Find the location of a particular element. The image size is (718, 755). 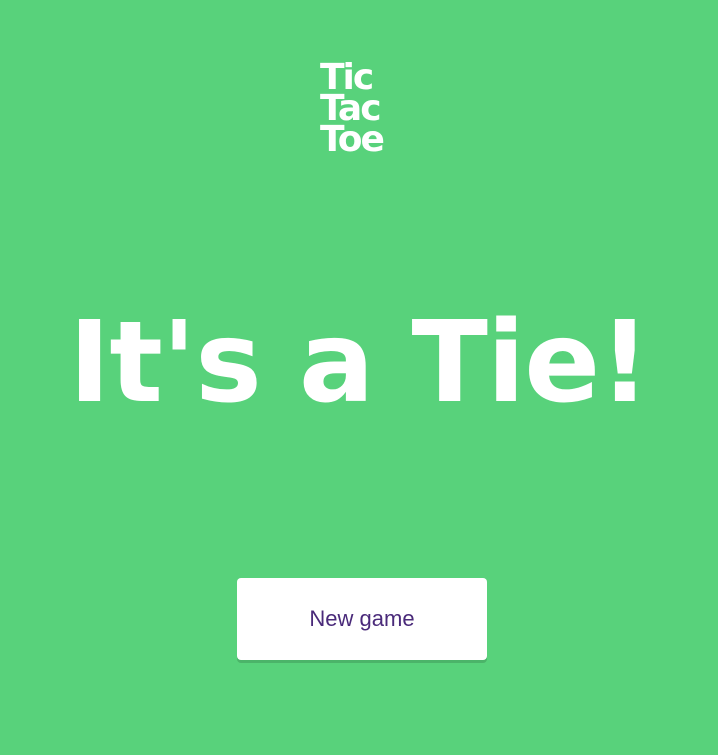

new-game-button: New game is located at coordinates (362, 619).